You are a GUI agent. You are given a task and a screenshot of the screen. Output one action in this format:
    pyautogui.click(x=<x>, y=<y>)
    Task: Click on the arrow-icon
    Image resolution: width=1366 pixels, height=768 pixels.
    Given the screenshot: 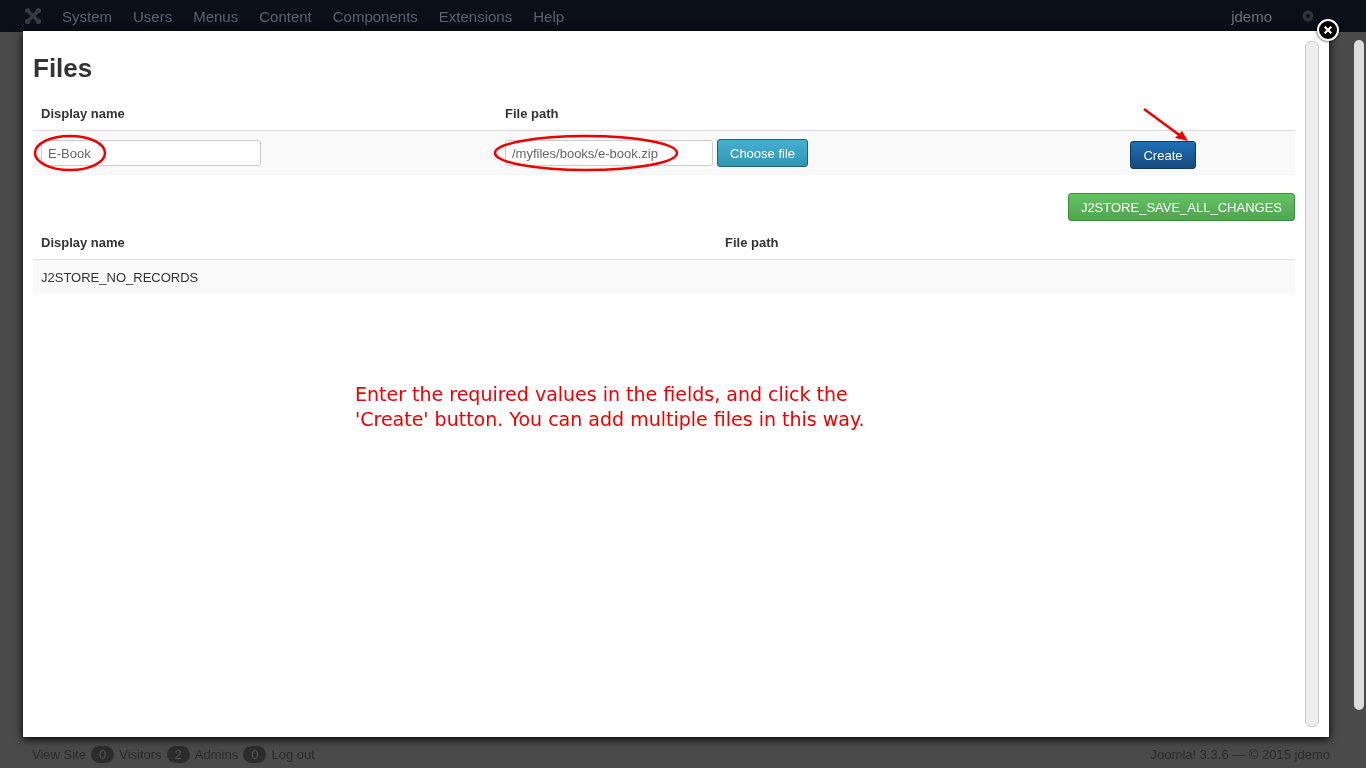 What is the action you would take?
    pyautogui.click(x=1166, y=125)
    